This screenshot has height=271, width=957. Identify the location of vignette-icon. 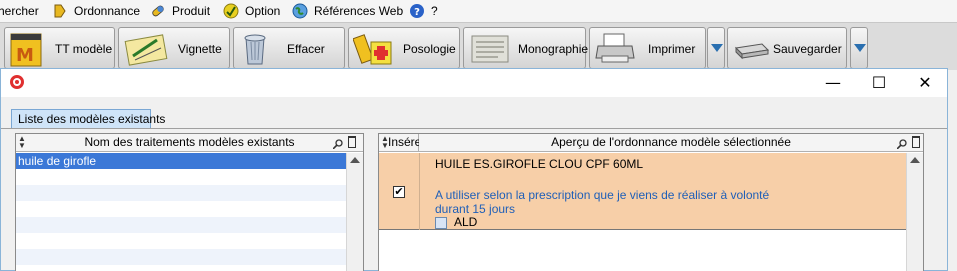
(147, 50).